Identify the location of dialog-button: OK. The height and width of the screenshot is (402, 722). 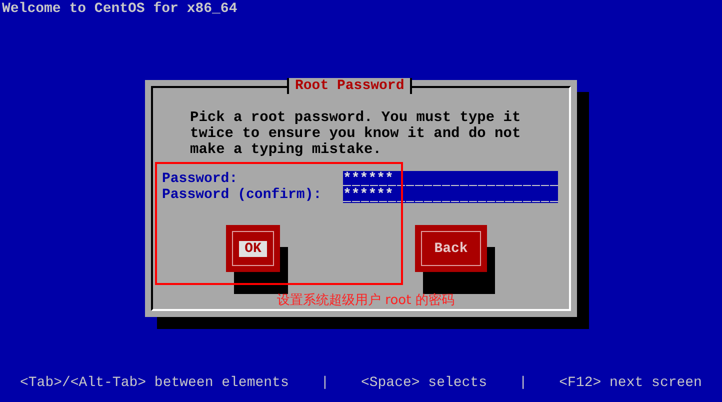
(253, 248).